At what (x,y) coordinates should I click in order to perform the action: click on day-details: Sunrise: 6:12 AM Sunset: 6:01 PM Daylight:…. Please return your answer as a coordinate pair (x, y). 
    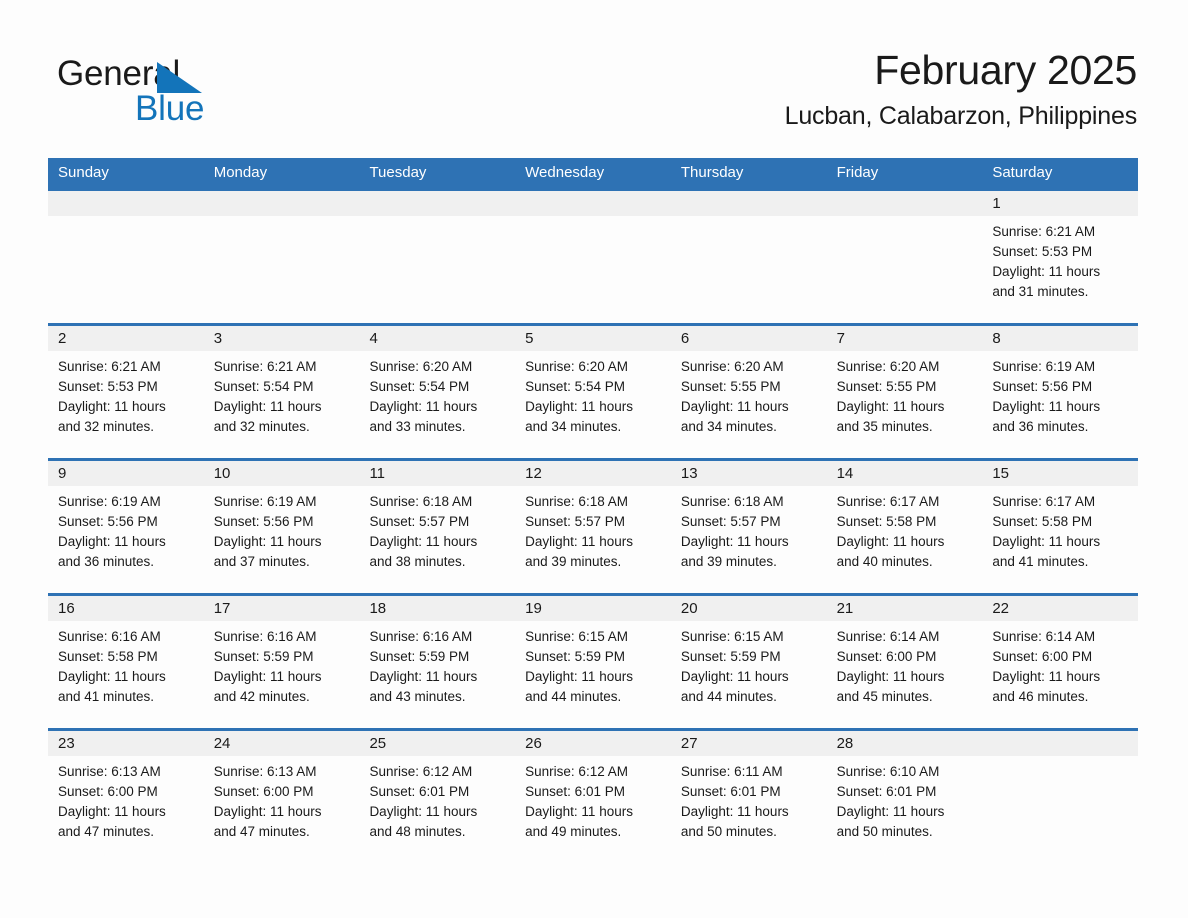
    Looking at the image, I should click on (437, 799).